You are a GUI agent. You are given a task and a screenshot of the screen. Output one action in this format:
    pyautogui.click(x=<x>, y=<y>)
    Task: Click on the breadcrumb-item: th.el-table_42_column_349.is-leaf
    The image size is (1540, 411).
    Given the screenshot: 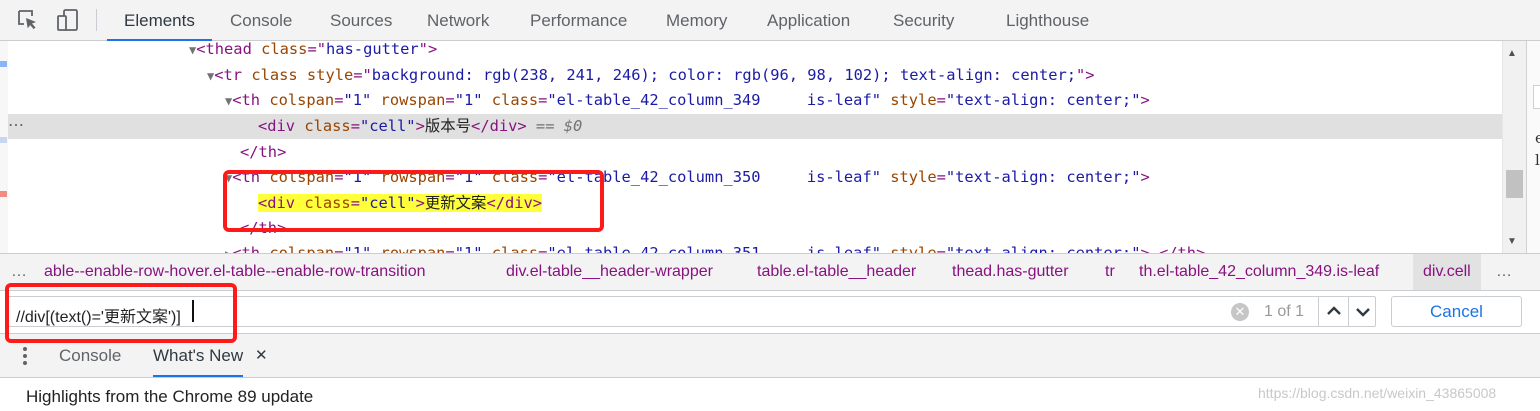 What is the action you would take?
    pyautogui.click(x=1259, y=272)
    